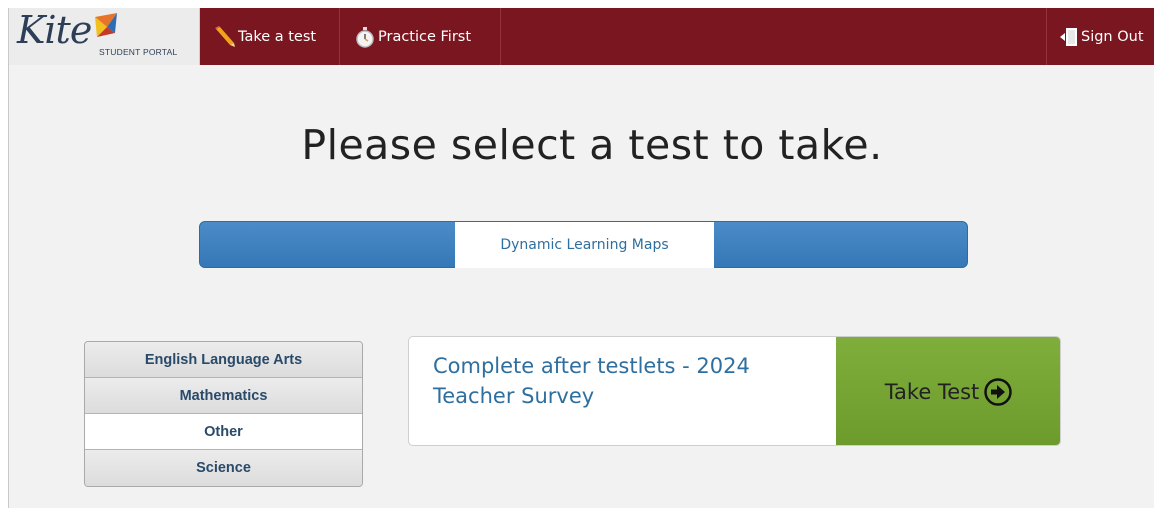 This screenshot has width=1154, height=508. I want to click on subject-other: Other, so click(223, 432).